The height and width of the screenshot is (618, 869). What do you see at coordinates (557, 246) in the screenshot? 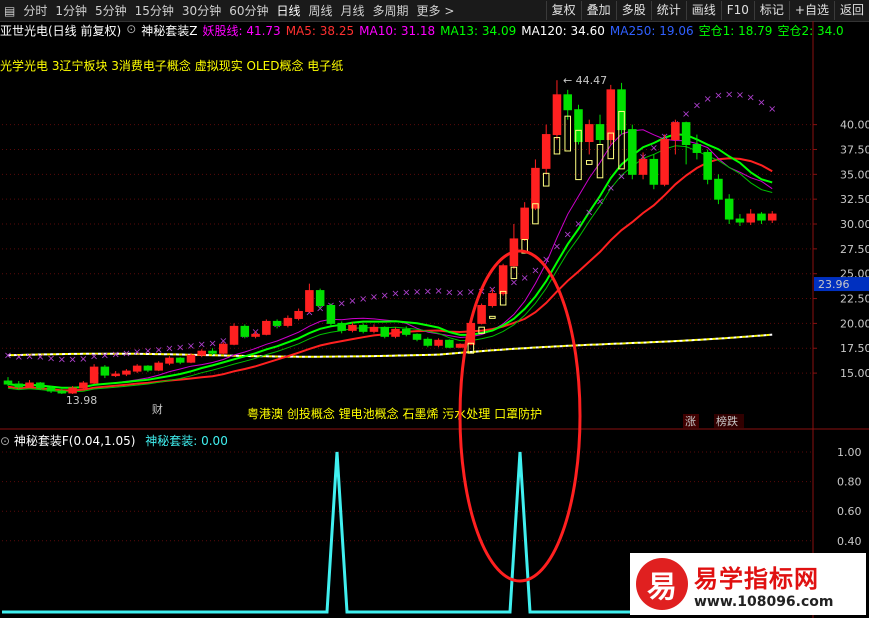
I see `yaogu-marker-51: ×` at bounding box center [557, 246].